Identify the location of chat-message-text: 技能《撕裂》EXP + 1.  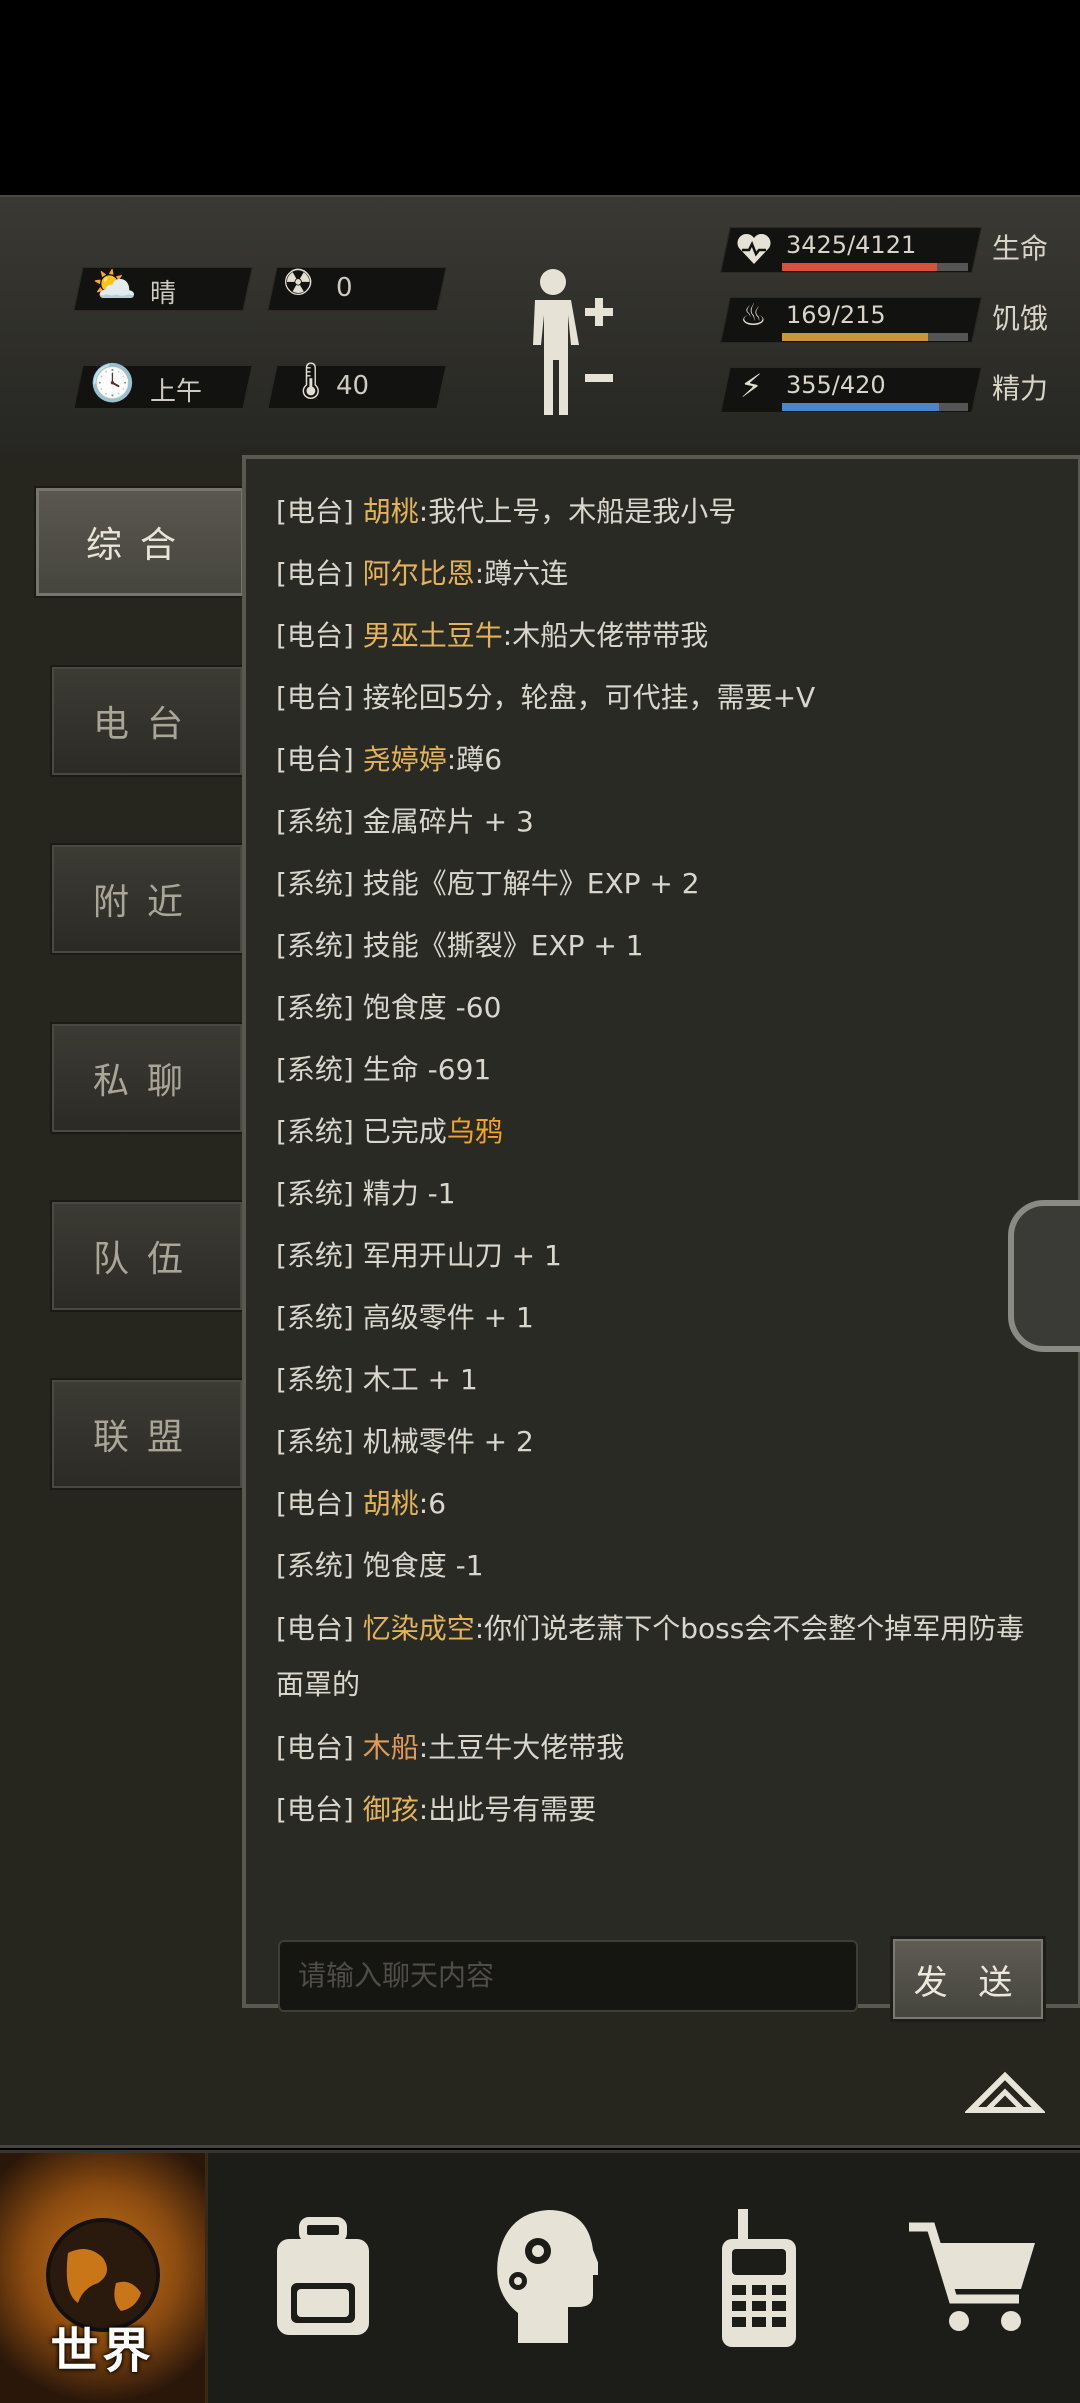
(498, 945).